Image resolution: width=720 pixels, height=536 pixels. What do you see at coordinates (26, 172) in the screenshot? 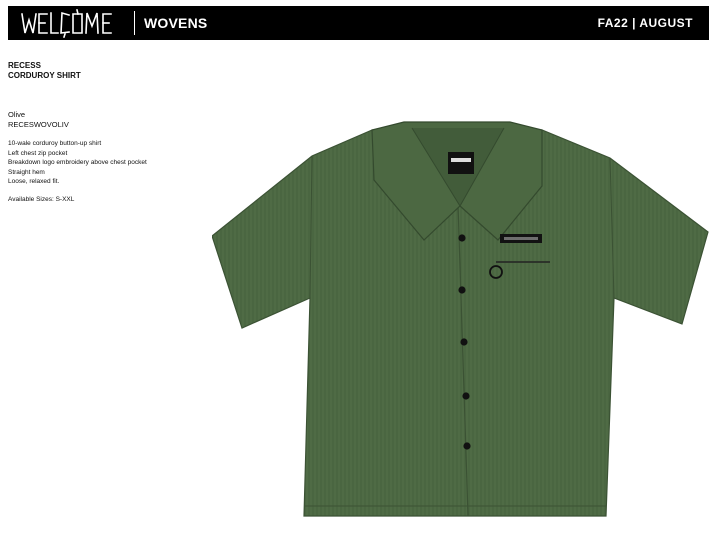
I see `feature-item: Straight hem` at bounding box center [26, 172].